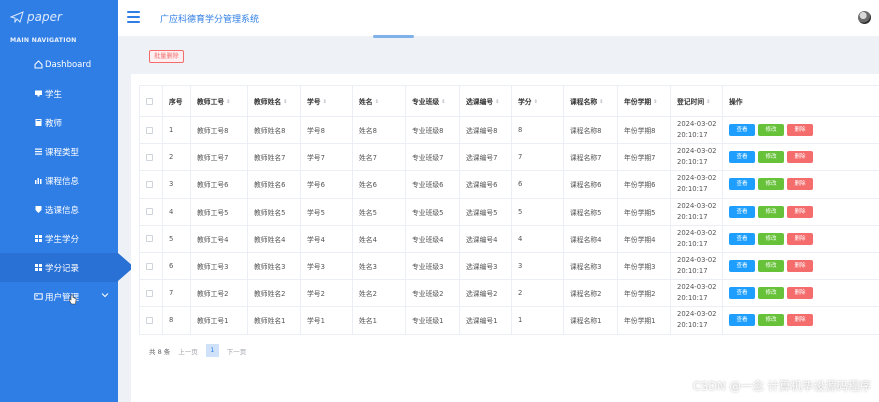 The width and height of the screenshot is (879, 402). I want to click on menu-toggle-icon, so click(133, 17).